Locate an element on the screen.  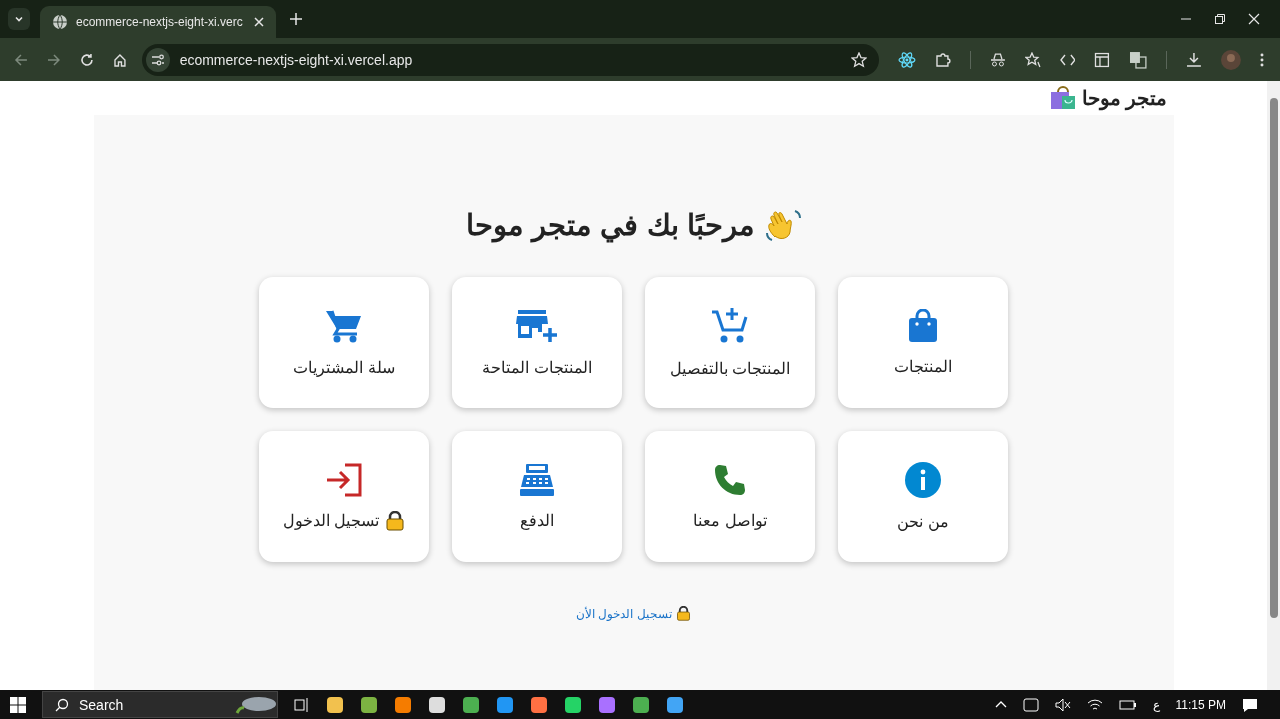
tab-title: ecommerce-nextjs-eight-xi.verc is located at coordinates (160, 22).